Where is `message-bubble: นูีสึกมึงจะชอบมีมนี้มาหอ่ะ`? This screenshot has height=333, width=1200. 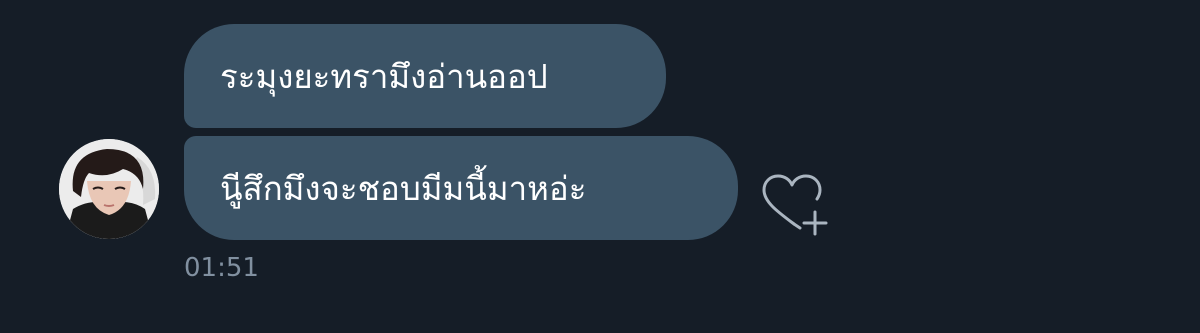
message-bubble: นูีสึกมึงจะชอบมีมนี้มาหอ่ะ is located at coordinates (461, 188).